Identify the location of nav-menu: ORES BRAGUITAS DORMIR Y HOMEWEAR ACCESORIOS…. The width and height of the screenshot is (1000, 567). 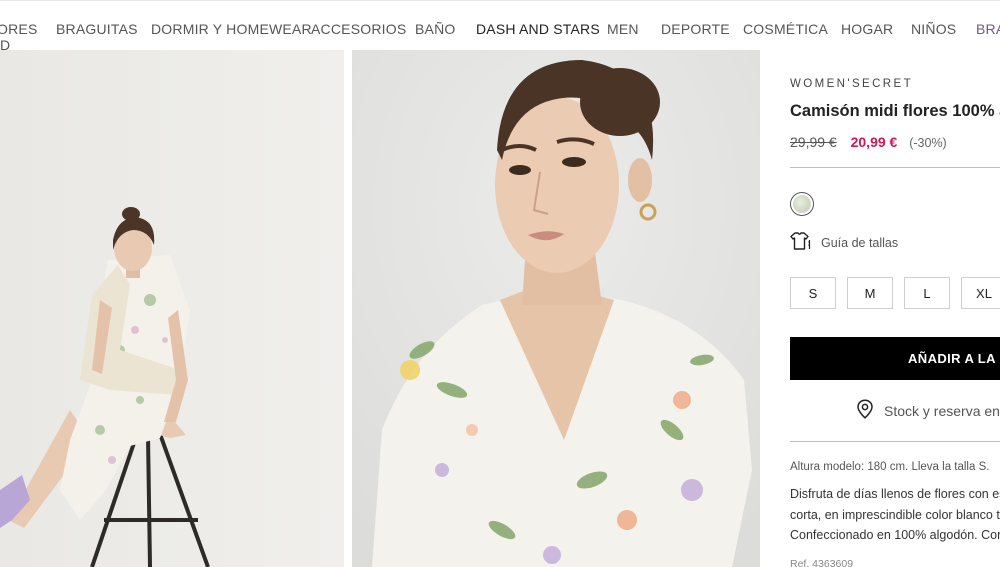
(500, 25).